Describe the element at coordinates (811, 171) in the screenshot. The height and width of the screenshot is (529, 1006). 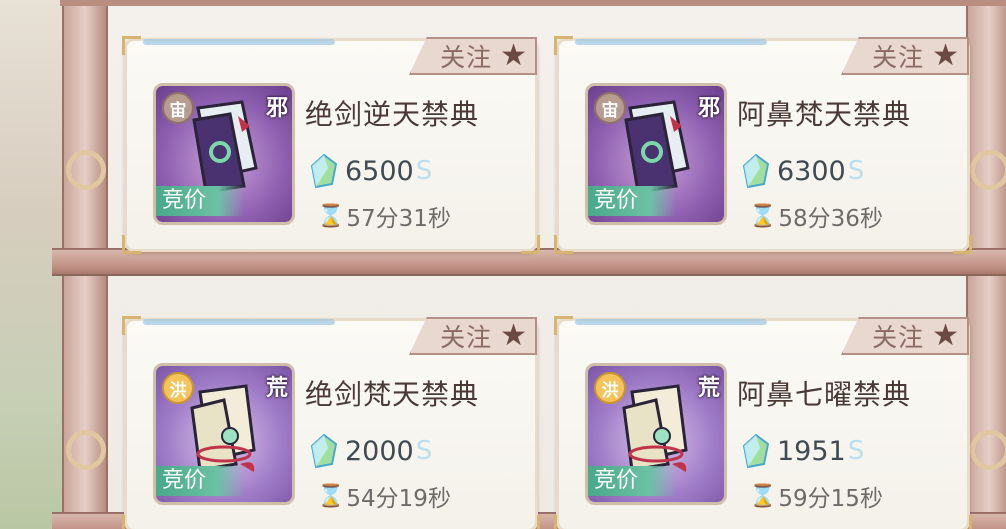
I see `current-bid: 6300` at that location.